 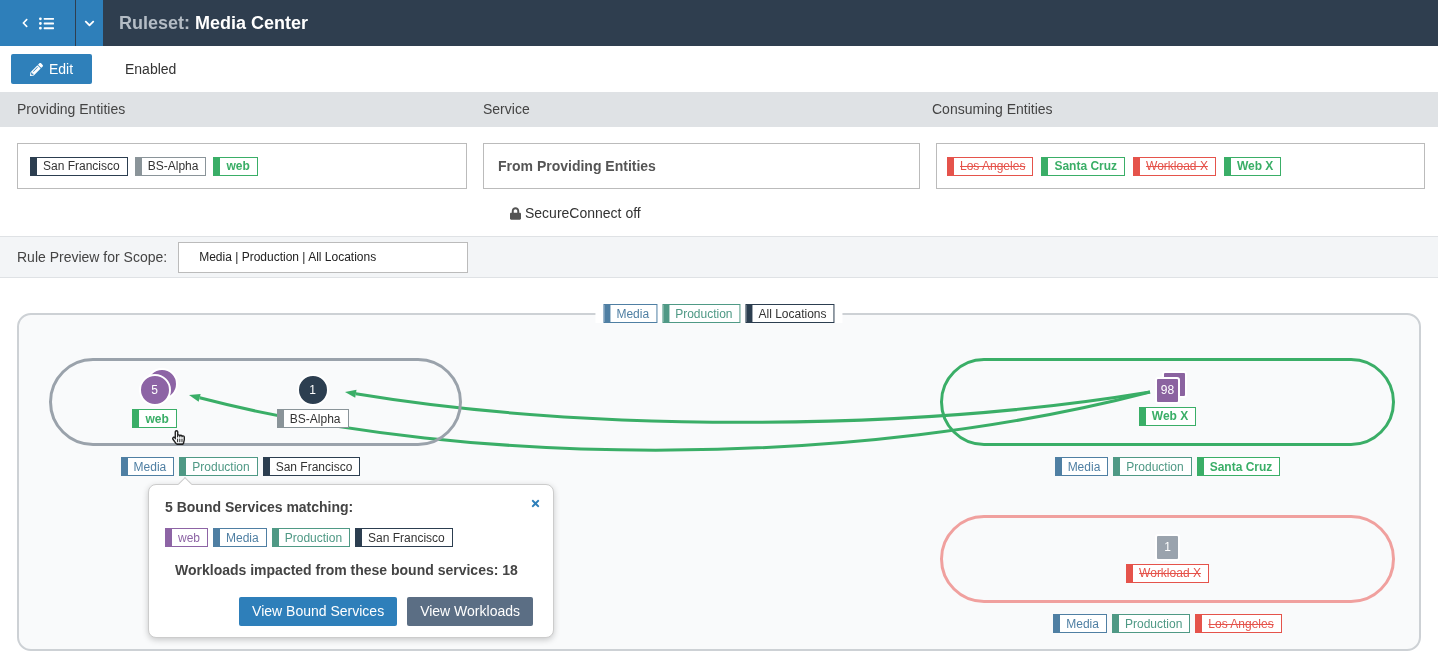 I want to click on entity-label: Los Angeles, so click(x=990, y=166).